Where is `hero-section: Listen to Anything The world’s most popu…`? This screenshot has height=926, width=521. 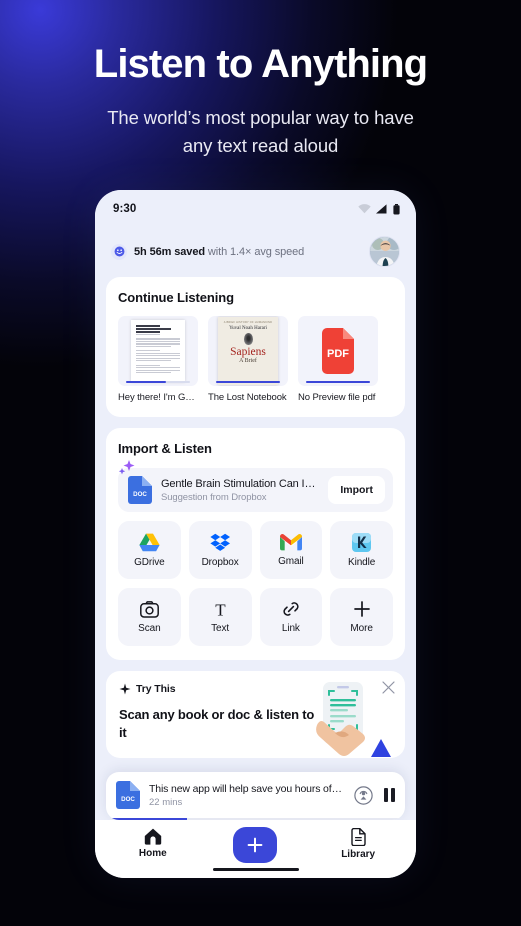 hero-section: Listen to Anything The world’s most popu… is located at coordinates (260, 98).